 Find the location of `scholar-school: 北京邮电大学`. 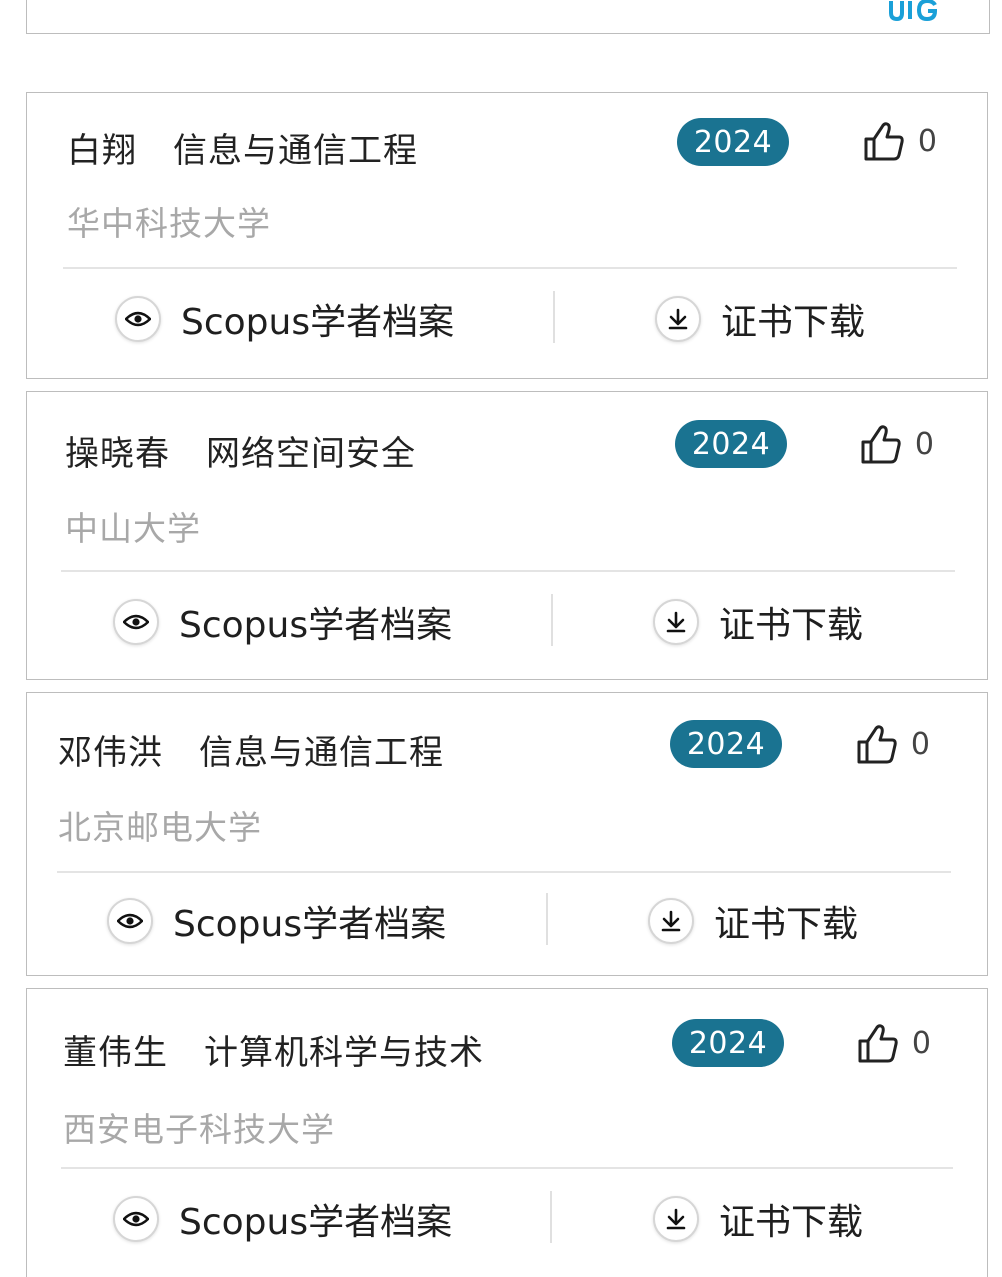

scholar-school: 北京邮电大学 is located at coordinates (160, 827).